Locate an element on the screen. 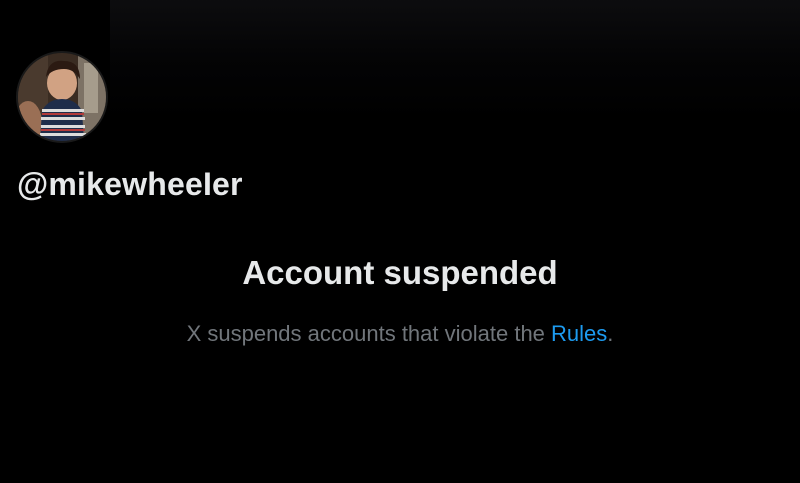 Image resolution: width=800 pixels, height=483 pixels. suspension-title: Account suspended is located at coordinates (400, 272).